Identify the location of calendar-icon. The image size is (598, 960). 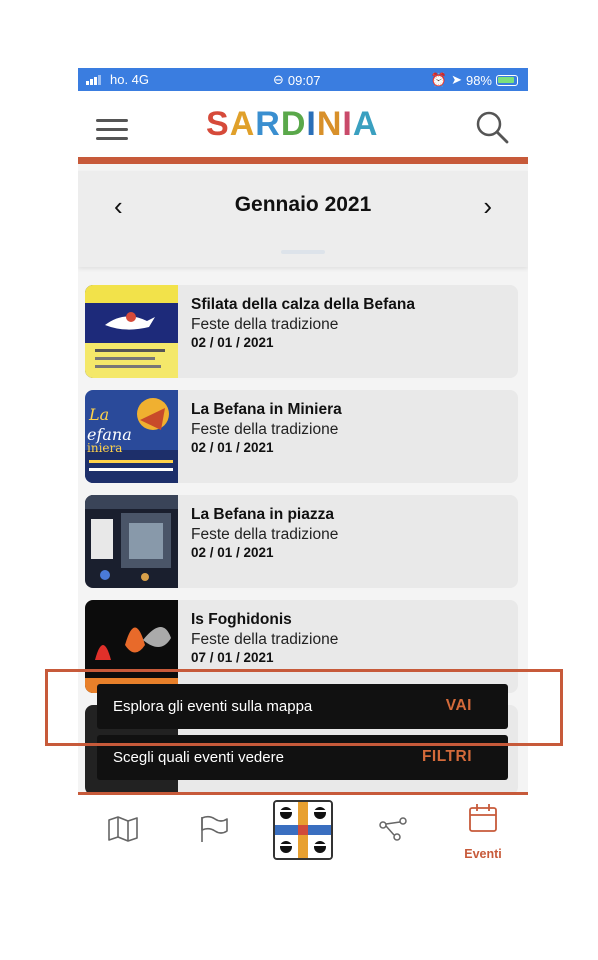
(483, 818).